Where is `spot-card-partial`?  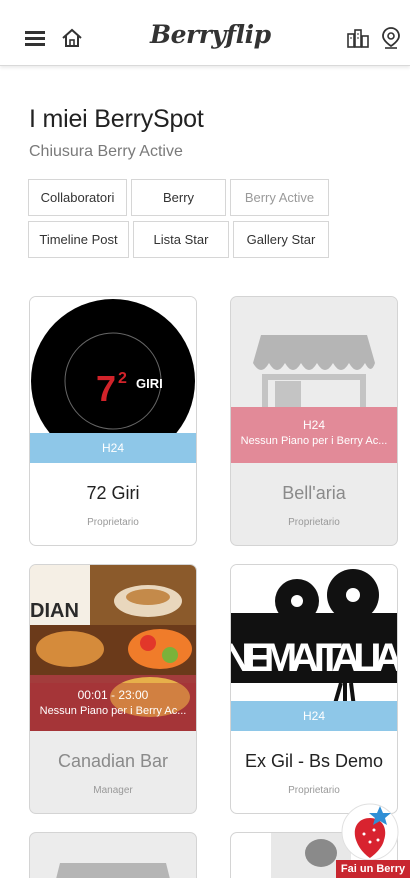 spot-card-partial is located at coordinates (113, 855).